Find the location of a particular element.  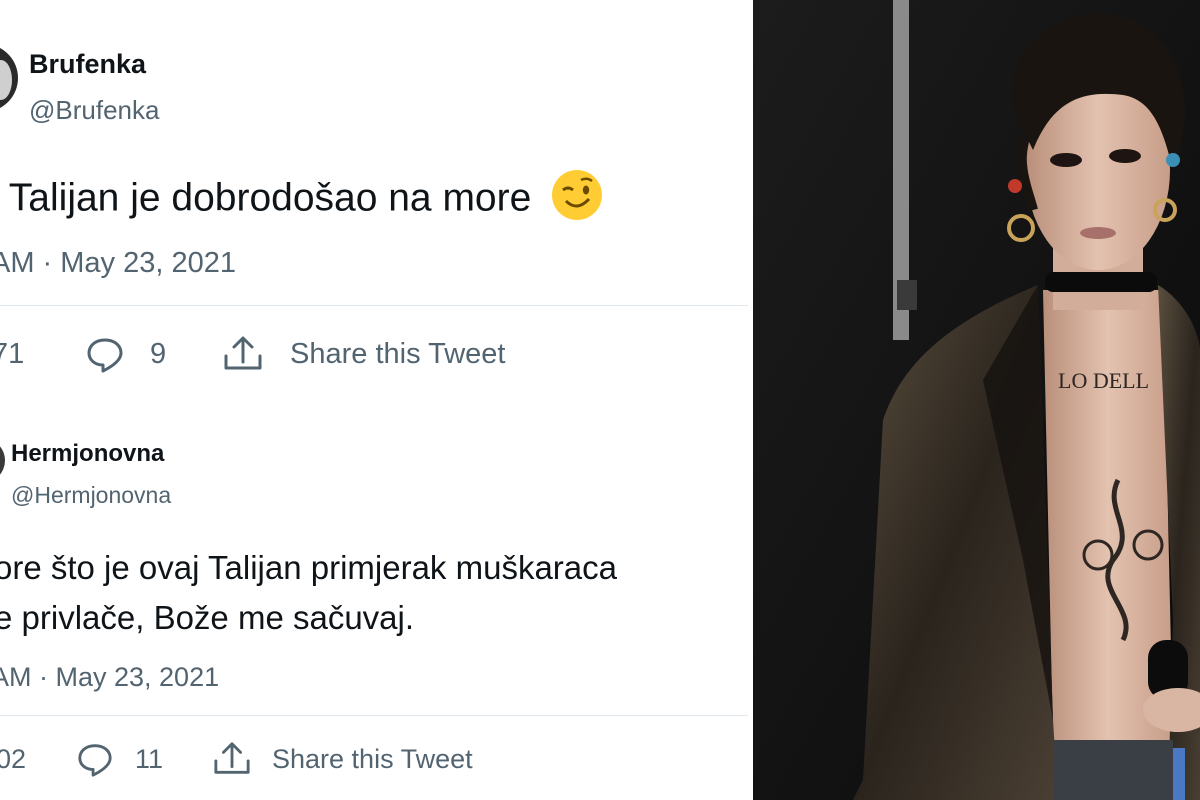

tattoo-text: LO DELL is located at coordinates (1103, 380).